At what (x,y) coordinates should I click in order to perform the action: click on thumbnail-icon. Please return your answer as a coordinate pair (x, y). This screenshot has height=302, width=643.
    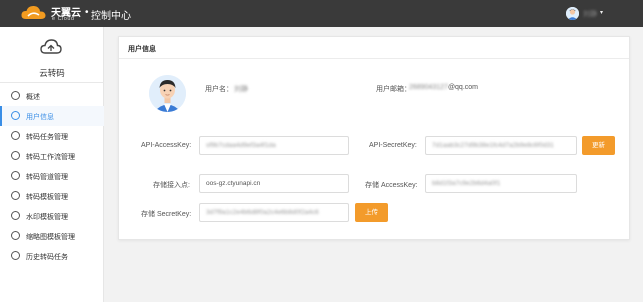
    Looking at the image, I should click on (15, 235).